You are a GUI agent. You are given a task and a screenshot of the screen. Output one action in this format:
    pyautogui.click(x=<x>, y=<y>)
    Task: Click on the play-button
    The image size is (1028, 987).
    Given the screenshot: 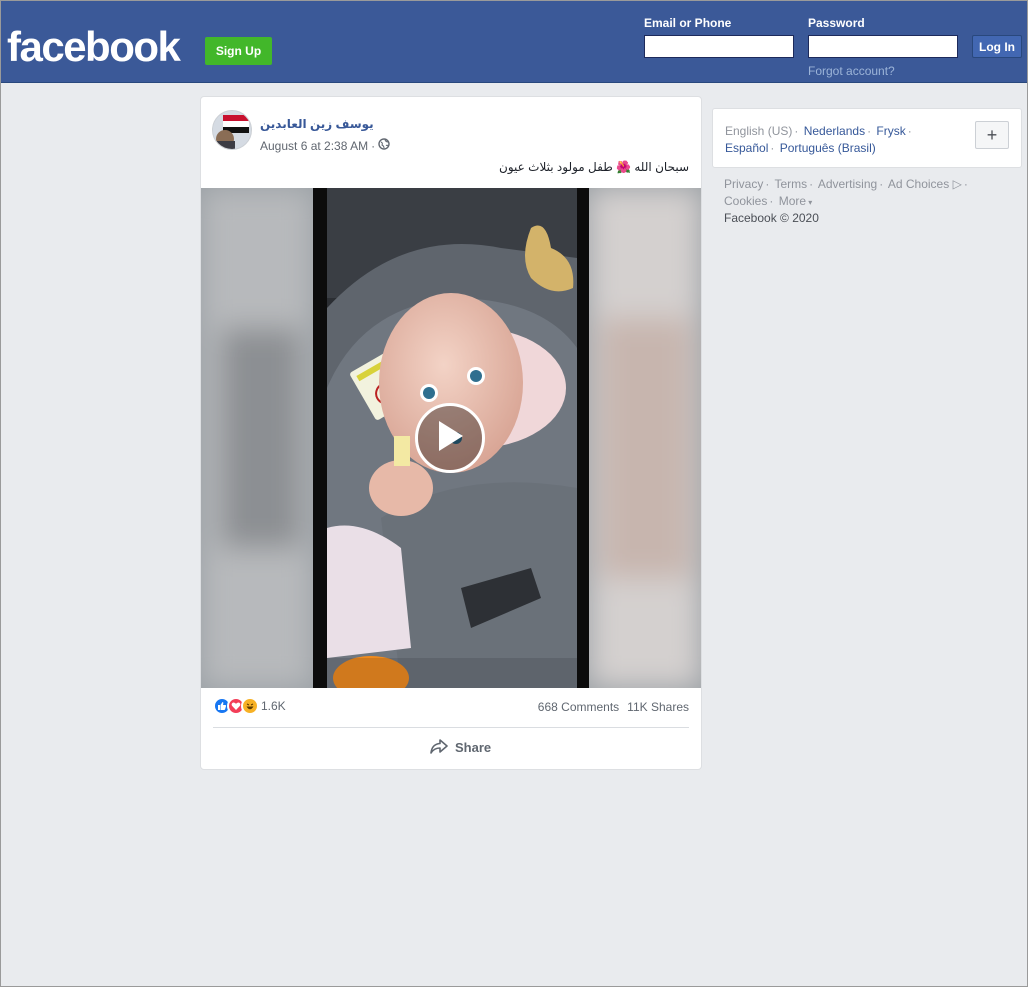 What is the action you would take?
    pyautogui.click(x=450, y=438)
    